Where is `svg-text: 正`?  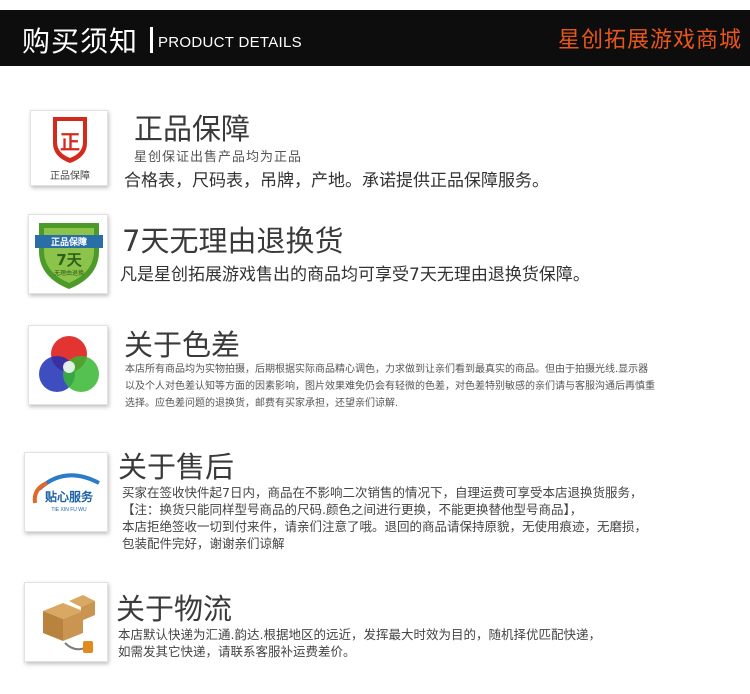 svg-text: 正 is located at coordinates (70, 142).